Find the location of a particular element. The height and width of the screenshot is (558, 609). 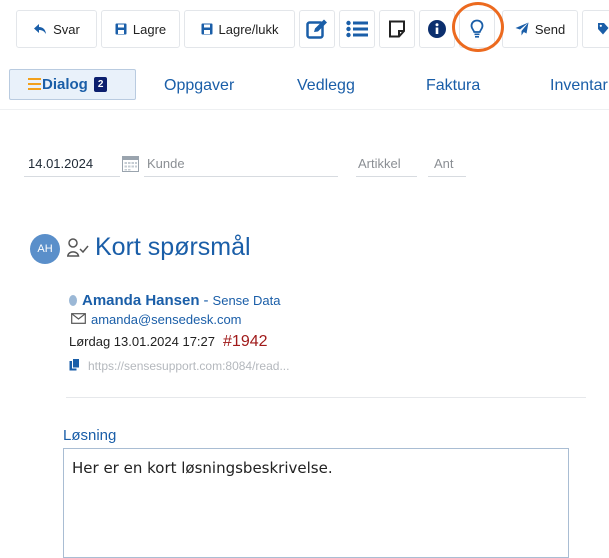

email-line: amanda@sensedesk.com is located at coordinates (156, 319).